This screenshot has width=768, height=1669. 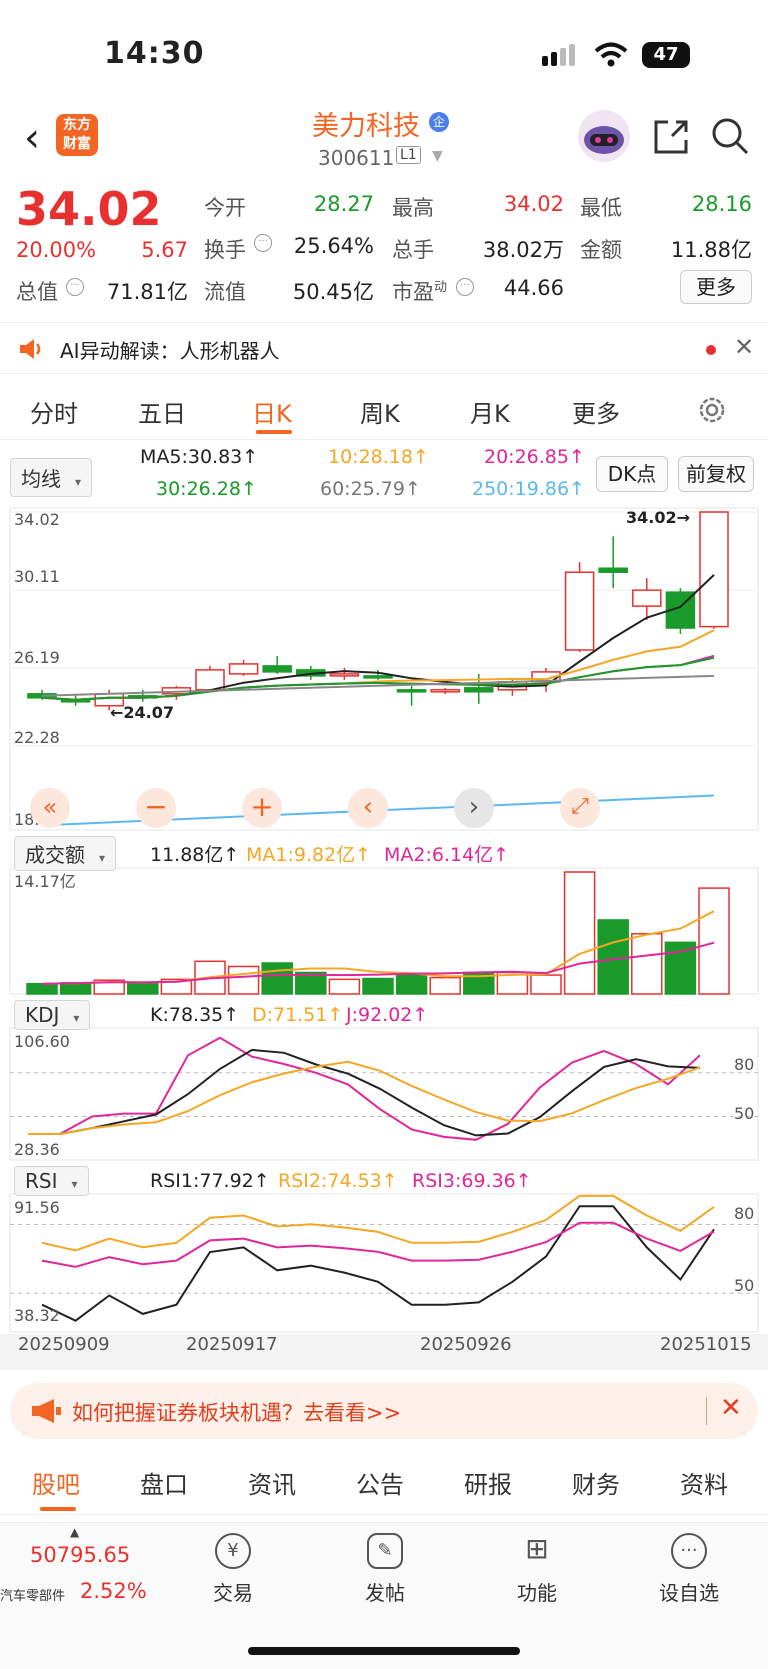 What do you see at coordinates (466, 1344) in the screenshot?
I see `date-label: 20250926` at bounding box center [466, 1344].